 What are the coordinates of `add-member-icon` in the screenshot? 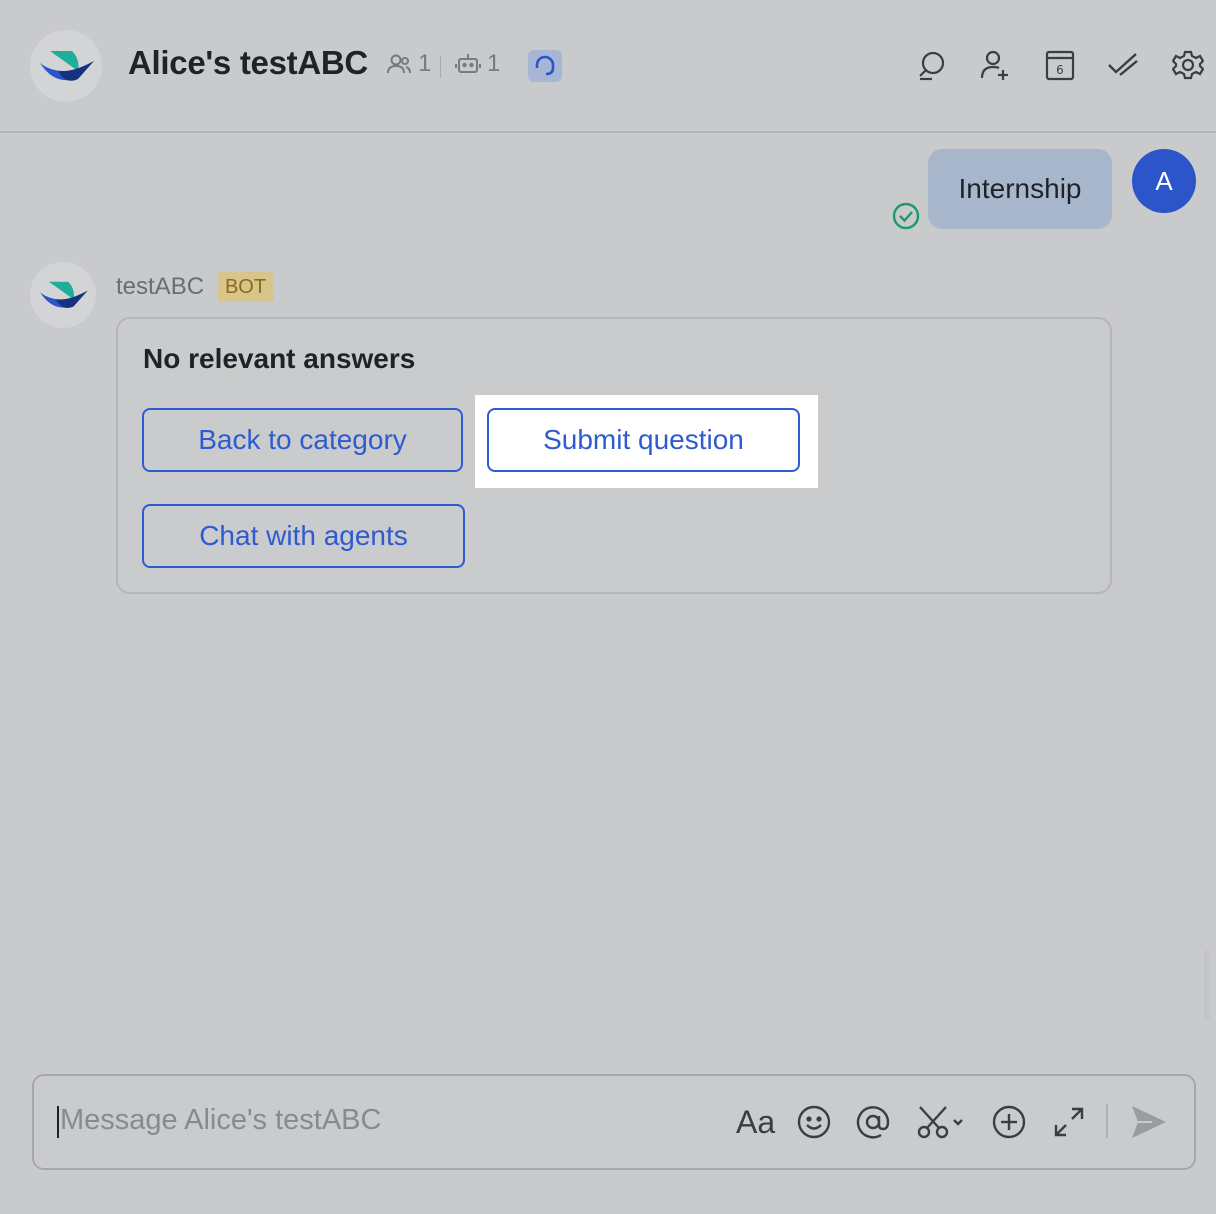 It's located at (994, 65).